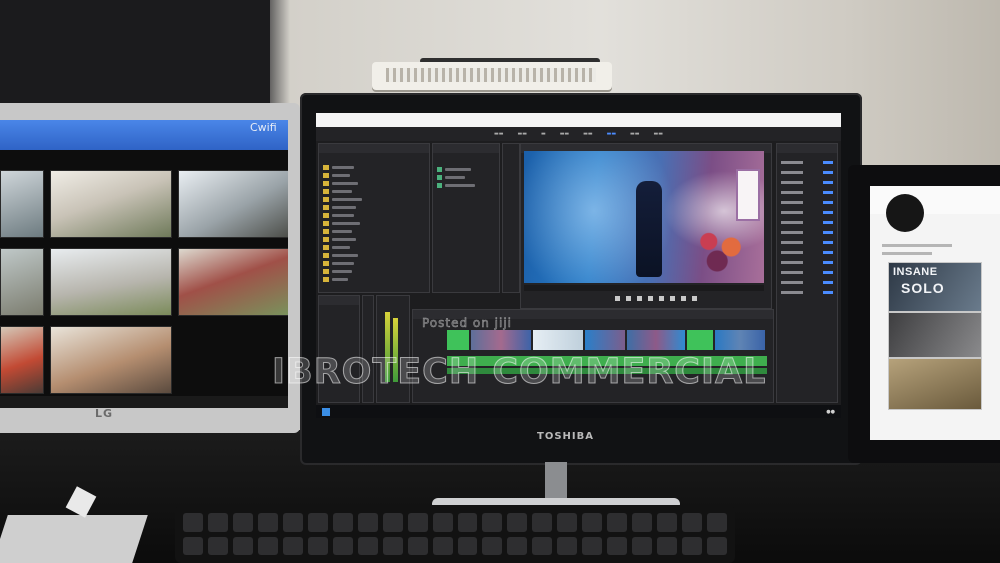 The width and height of the screenshot is (1000, 563). Describe the element at coordinates (650, 298) in the screenshot. I see `play-button` at that location.